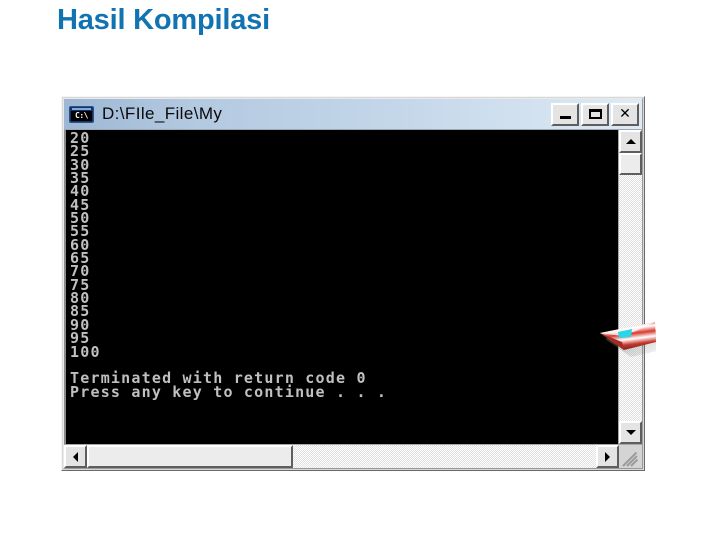  Describe the element at coordinates (80, 204) in the screenshot. I see `console-line: 45` at that location.